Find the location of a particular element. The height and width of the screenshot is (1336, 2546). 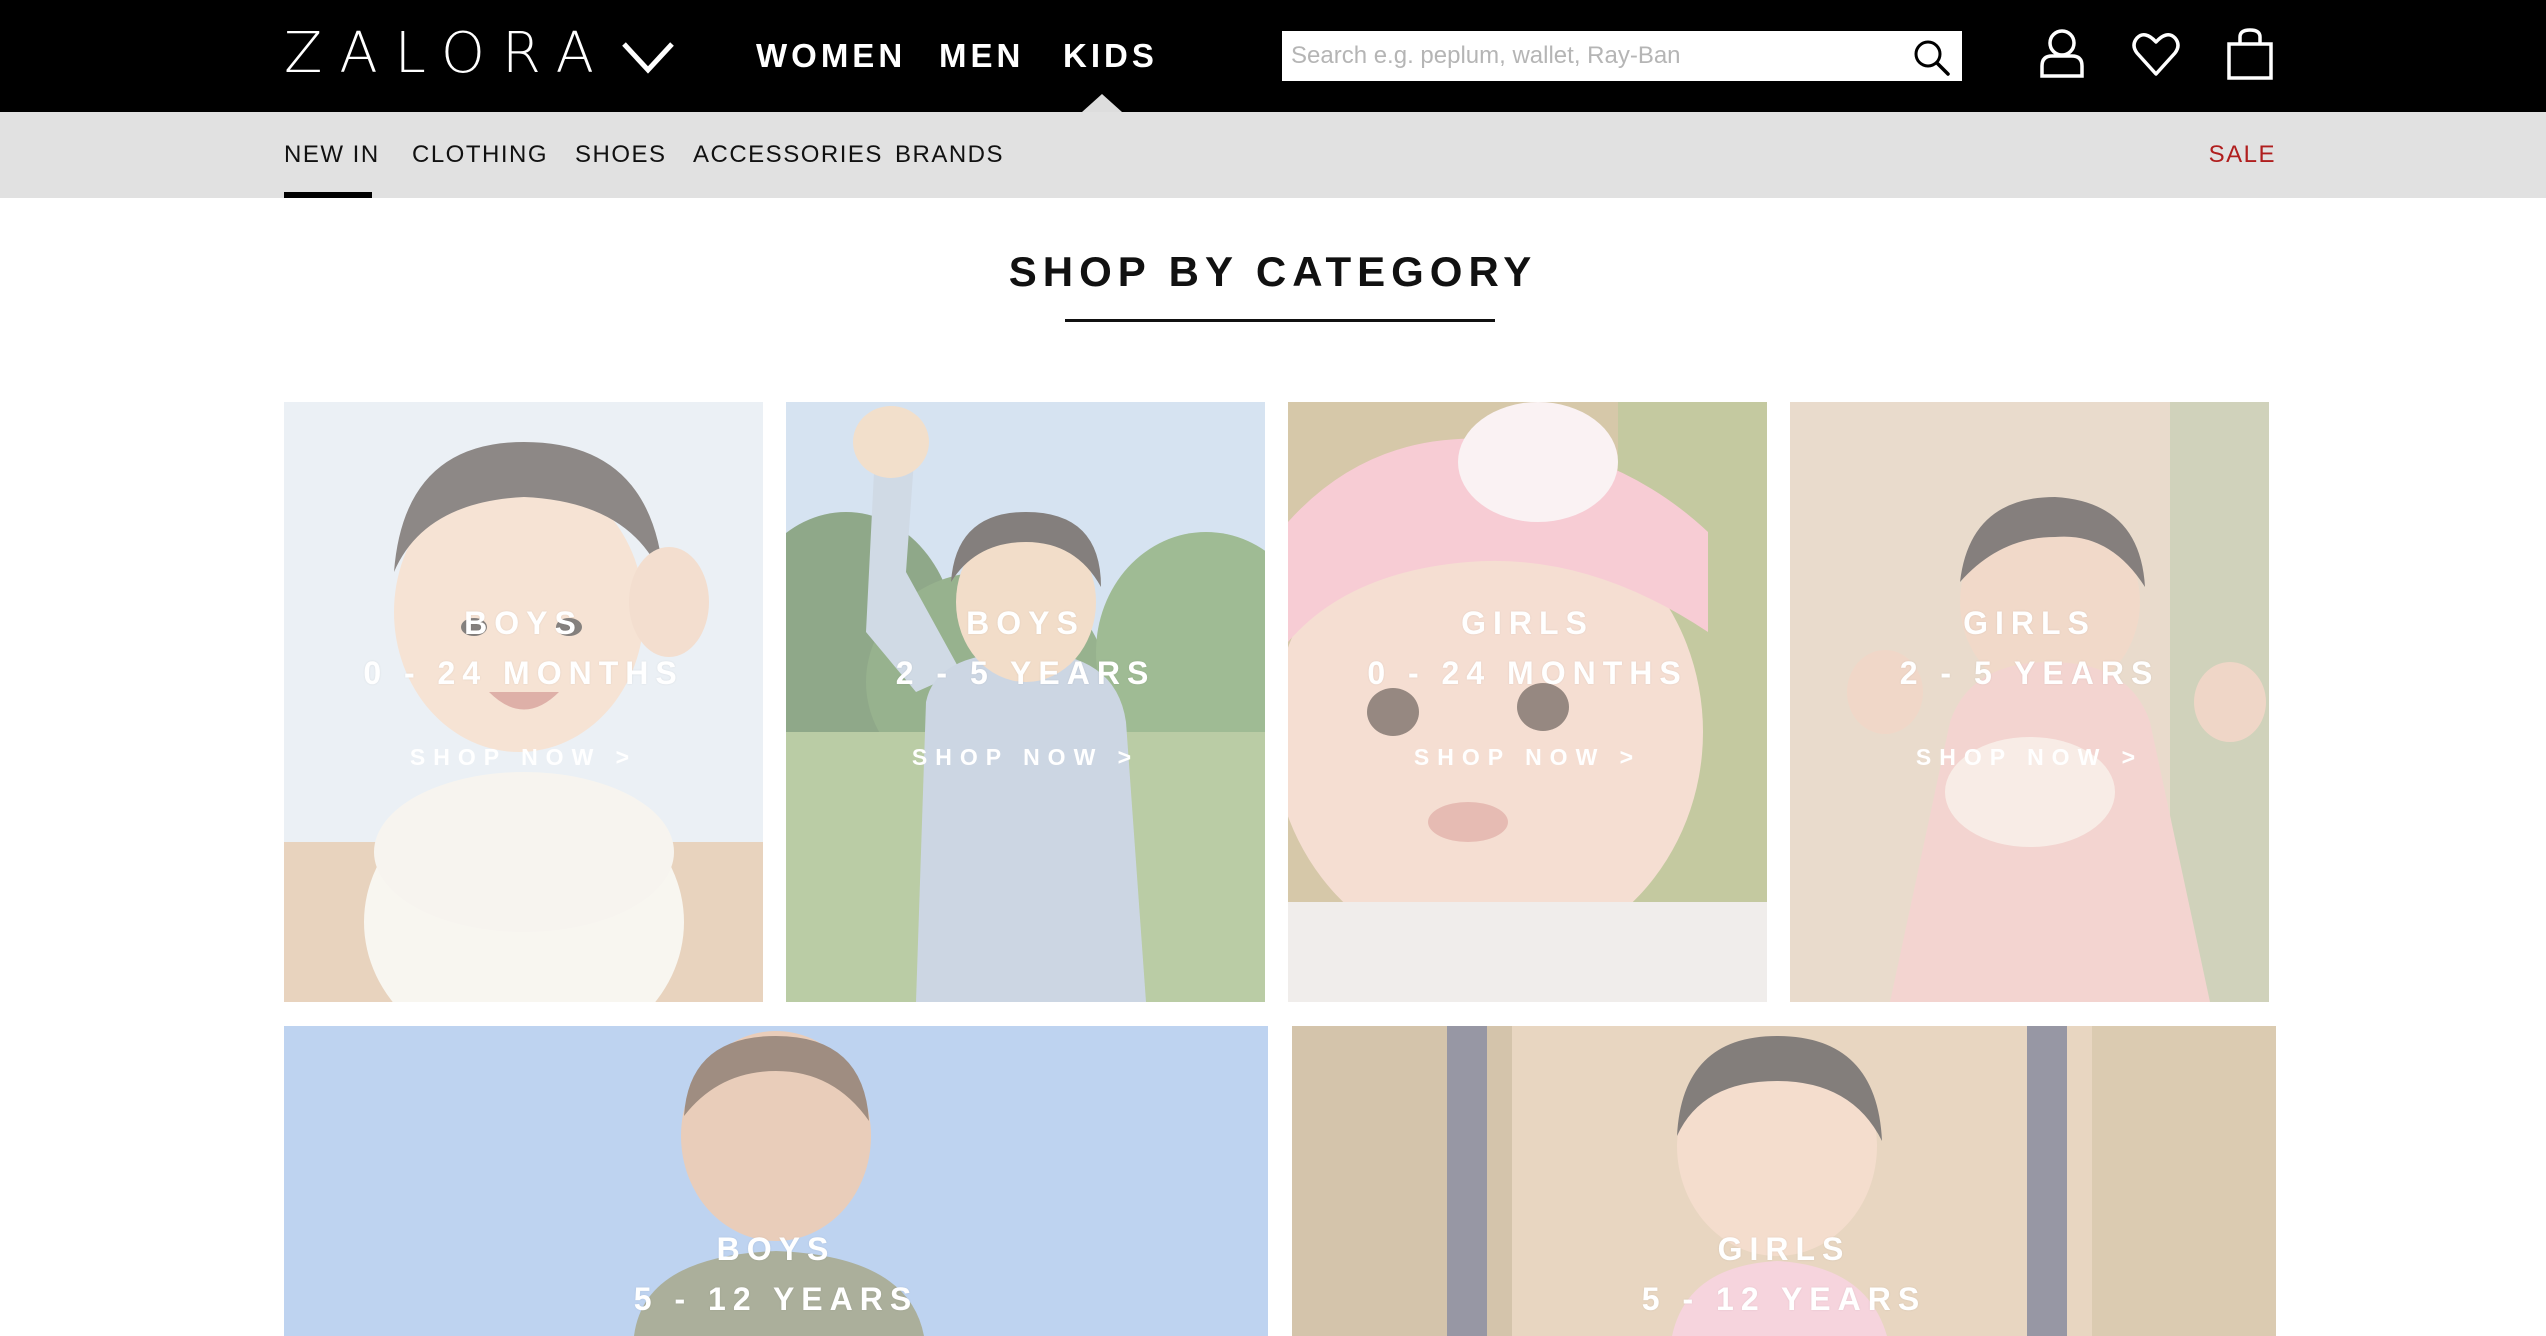

active-nav-indicator is located at coordinates (1102, 103).